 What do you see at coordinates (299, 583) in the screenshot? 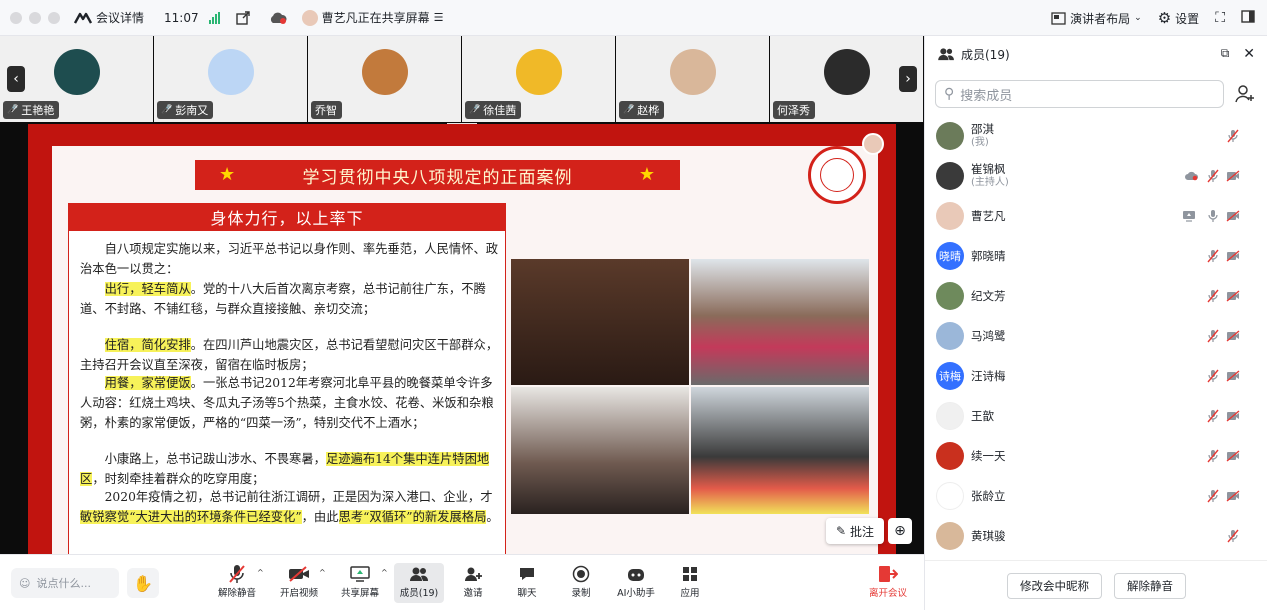
I see `start-video-button: 开启视频` at bounding box center [299, 583].